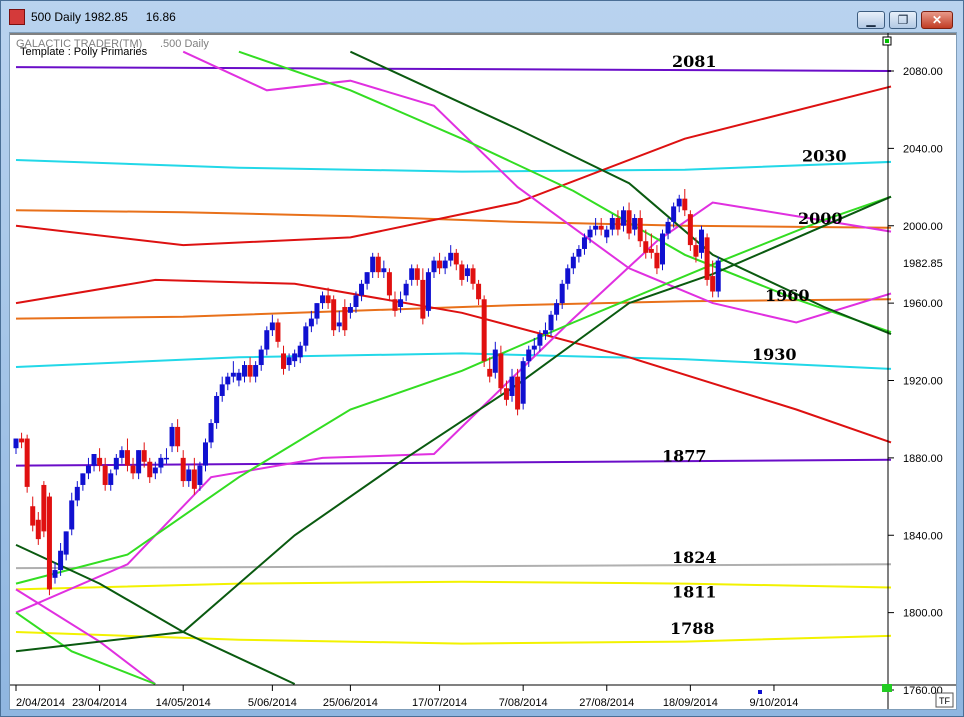 Image resolution: width=964 pixels, height=717 pixels. I want to click on restore-icon: ❐, so click(903, 20).